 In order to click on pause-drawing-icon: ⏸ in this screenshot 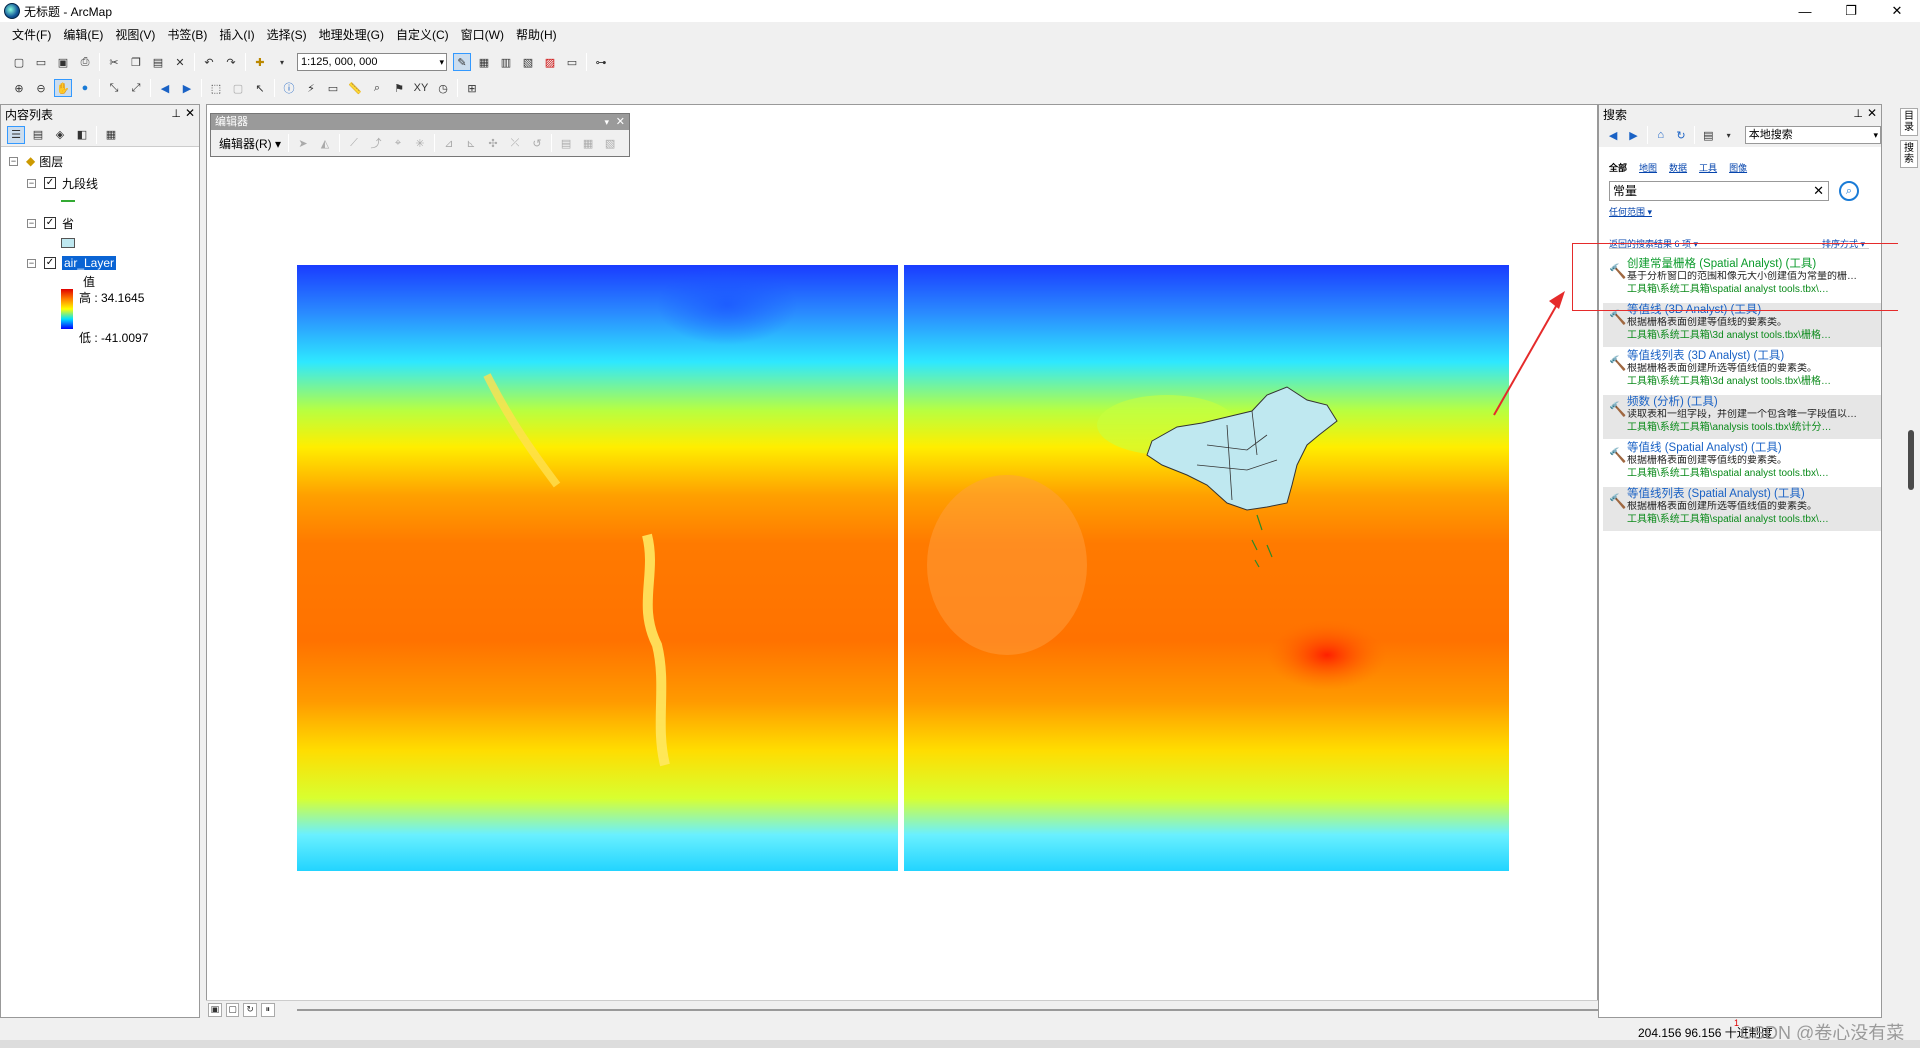, I will do `click(267, 1009)`.